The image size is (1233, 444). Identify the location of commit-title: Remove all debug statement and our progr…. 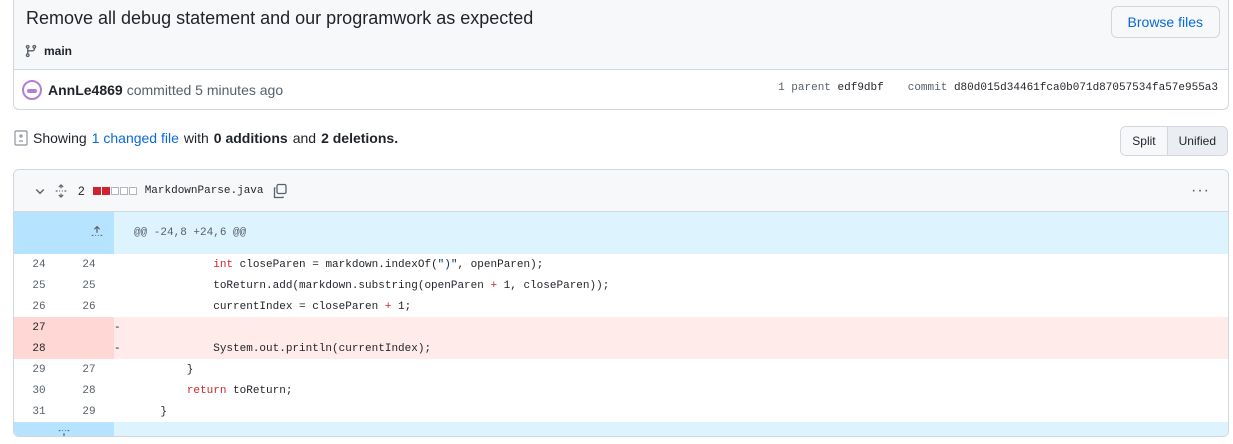
(280, 18).